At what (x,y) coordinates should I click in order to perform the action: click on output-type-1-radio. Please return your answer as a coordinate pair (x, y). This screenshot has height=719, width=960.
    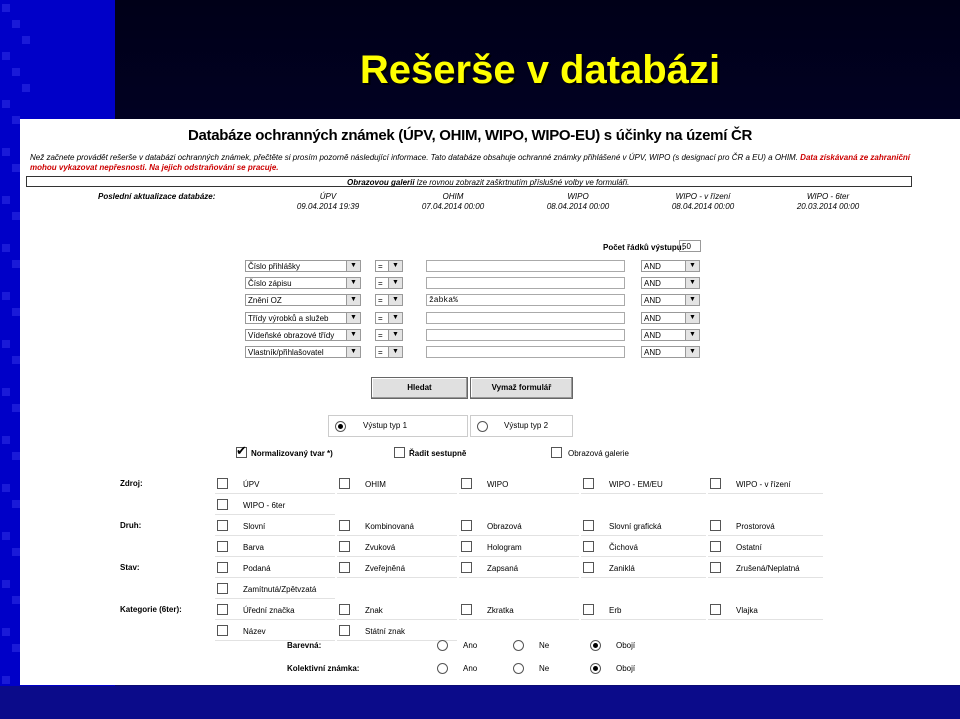
    Looking at the image, I should click on (340, 426).